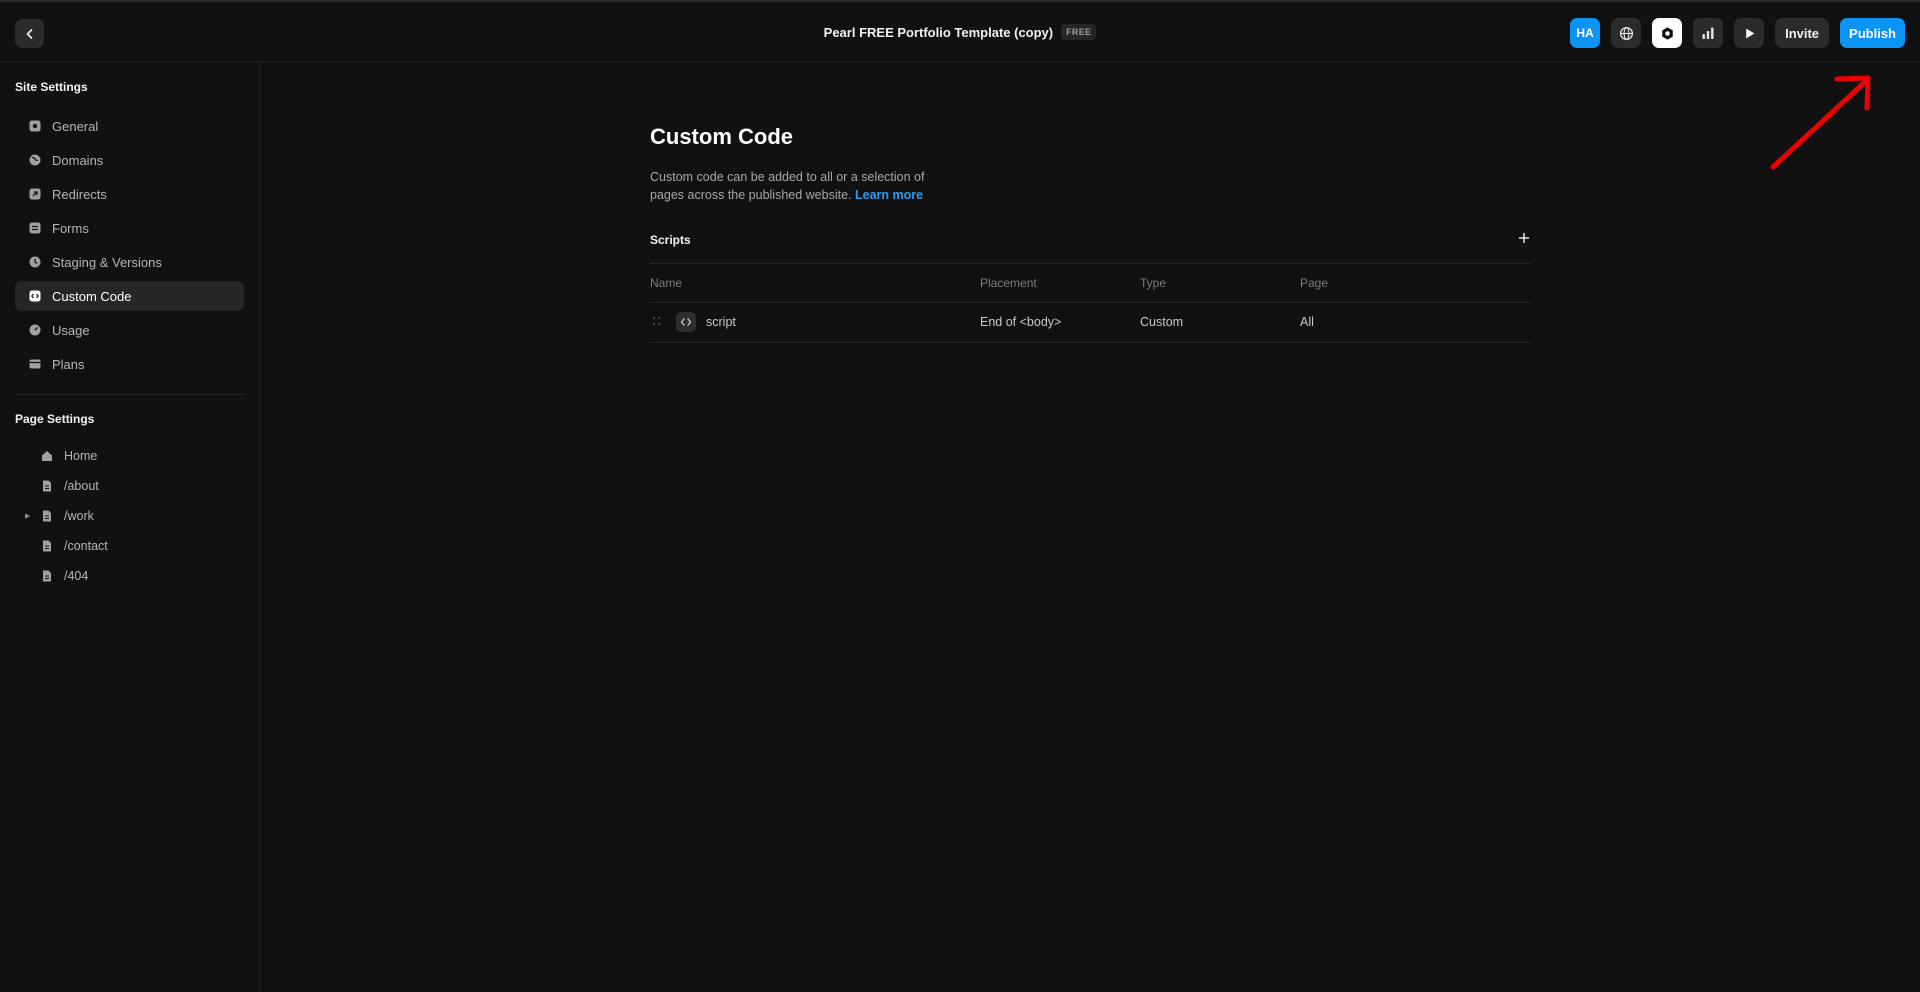  Describe the element at coordinates (33, 516) in the screenshot. I see `expand-caret-icon: ▶` at that location.